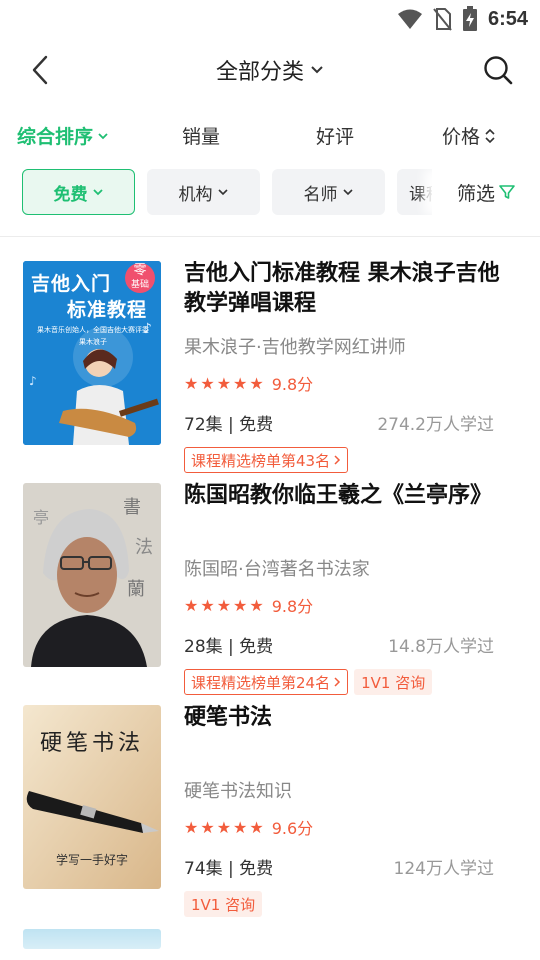  Describe the element at coordinates (195, 194) in the screenshot. I see `filter-chip-label: 机构` at that location.